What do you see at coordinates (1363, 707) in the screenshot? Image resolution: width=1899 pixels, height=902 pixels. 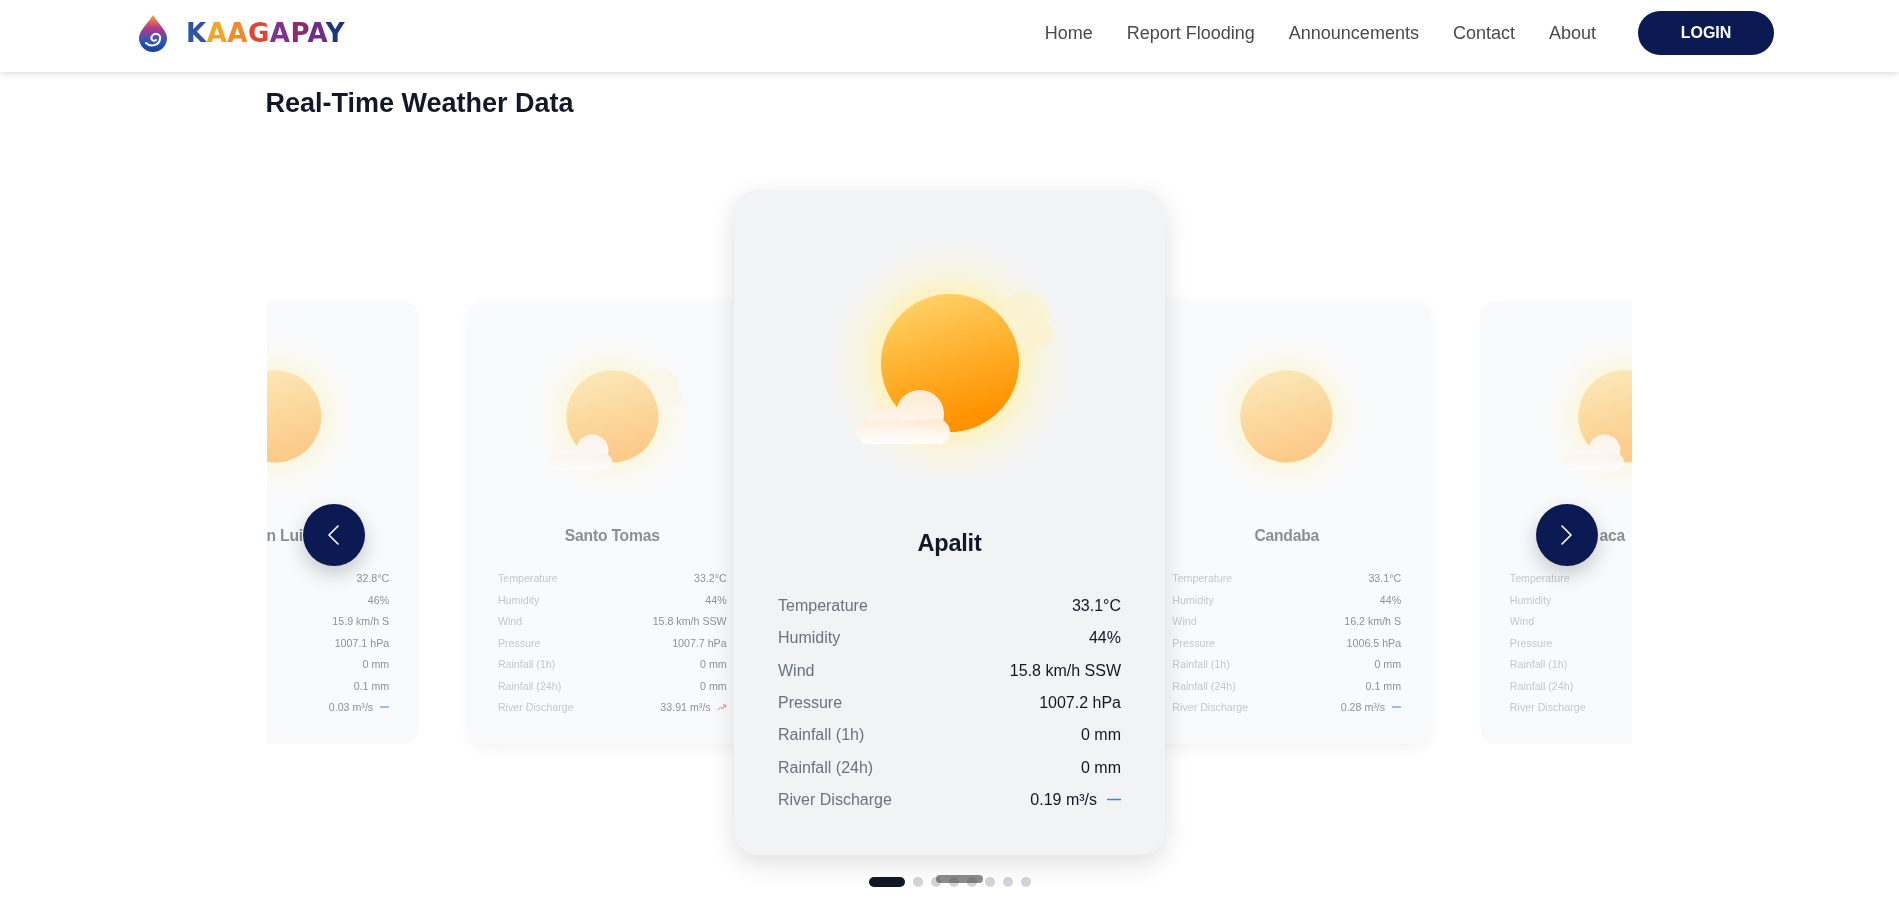 I see `reading-value: 0.28 m³/s` at bounding box center [1363, 707].